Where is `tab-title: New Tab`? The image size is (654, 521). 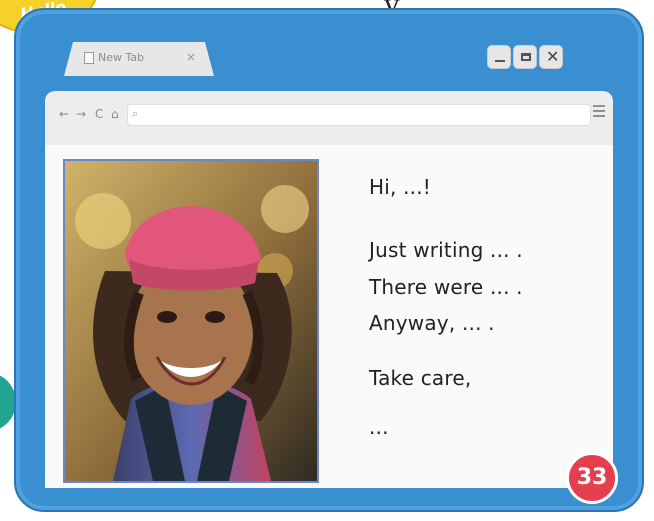
tab-title: New Tab is located at coordinates (121, 57).